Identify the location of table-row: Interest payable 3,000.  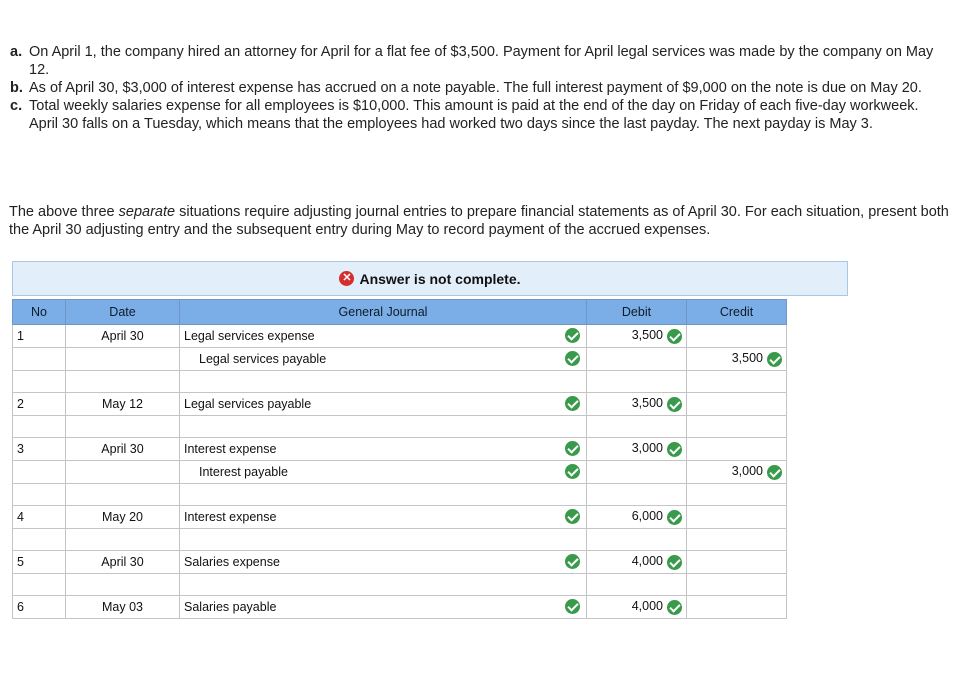
(399, 472).